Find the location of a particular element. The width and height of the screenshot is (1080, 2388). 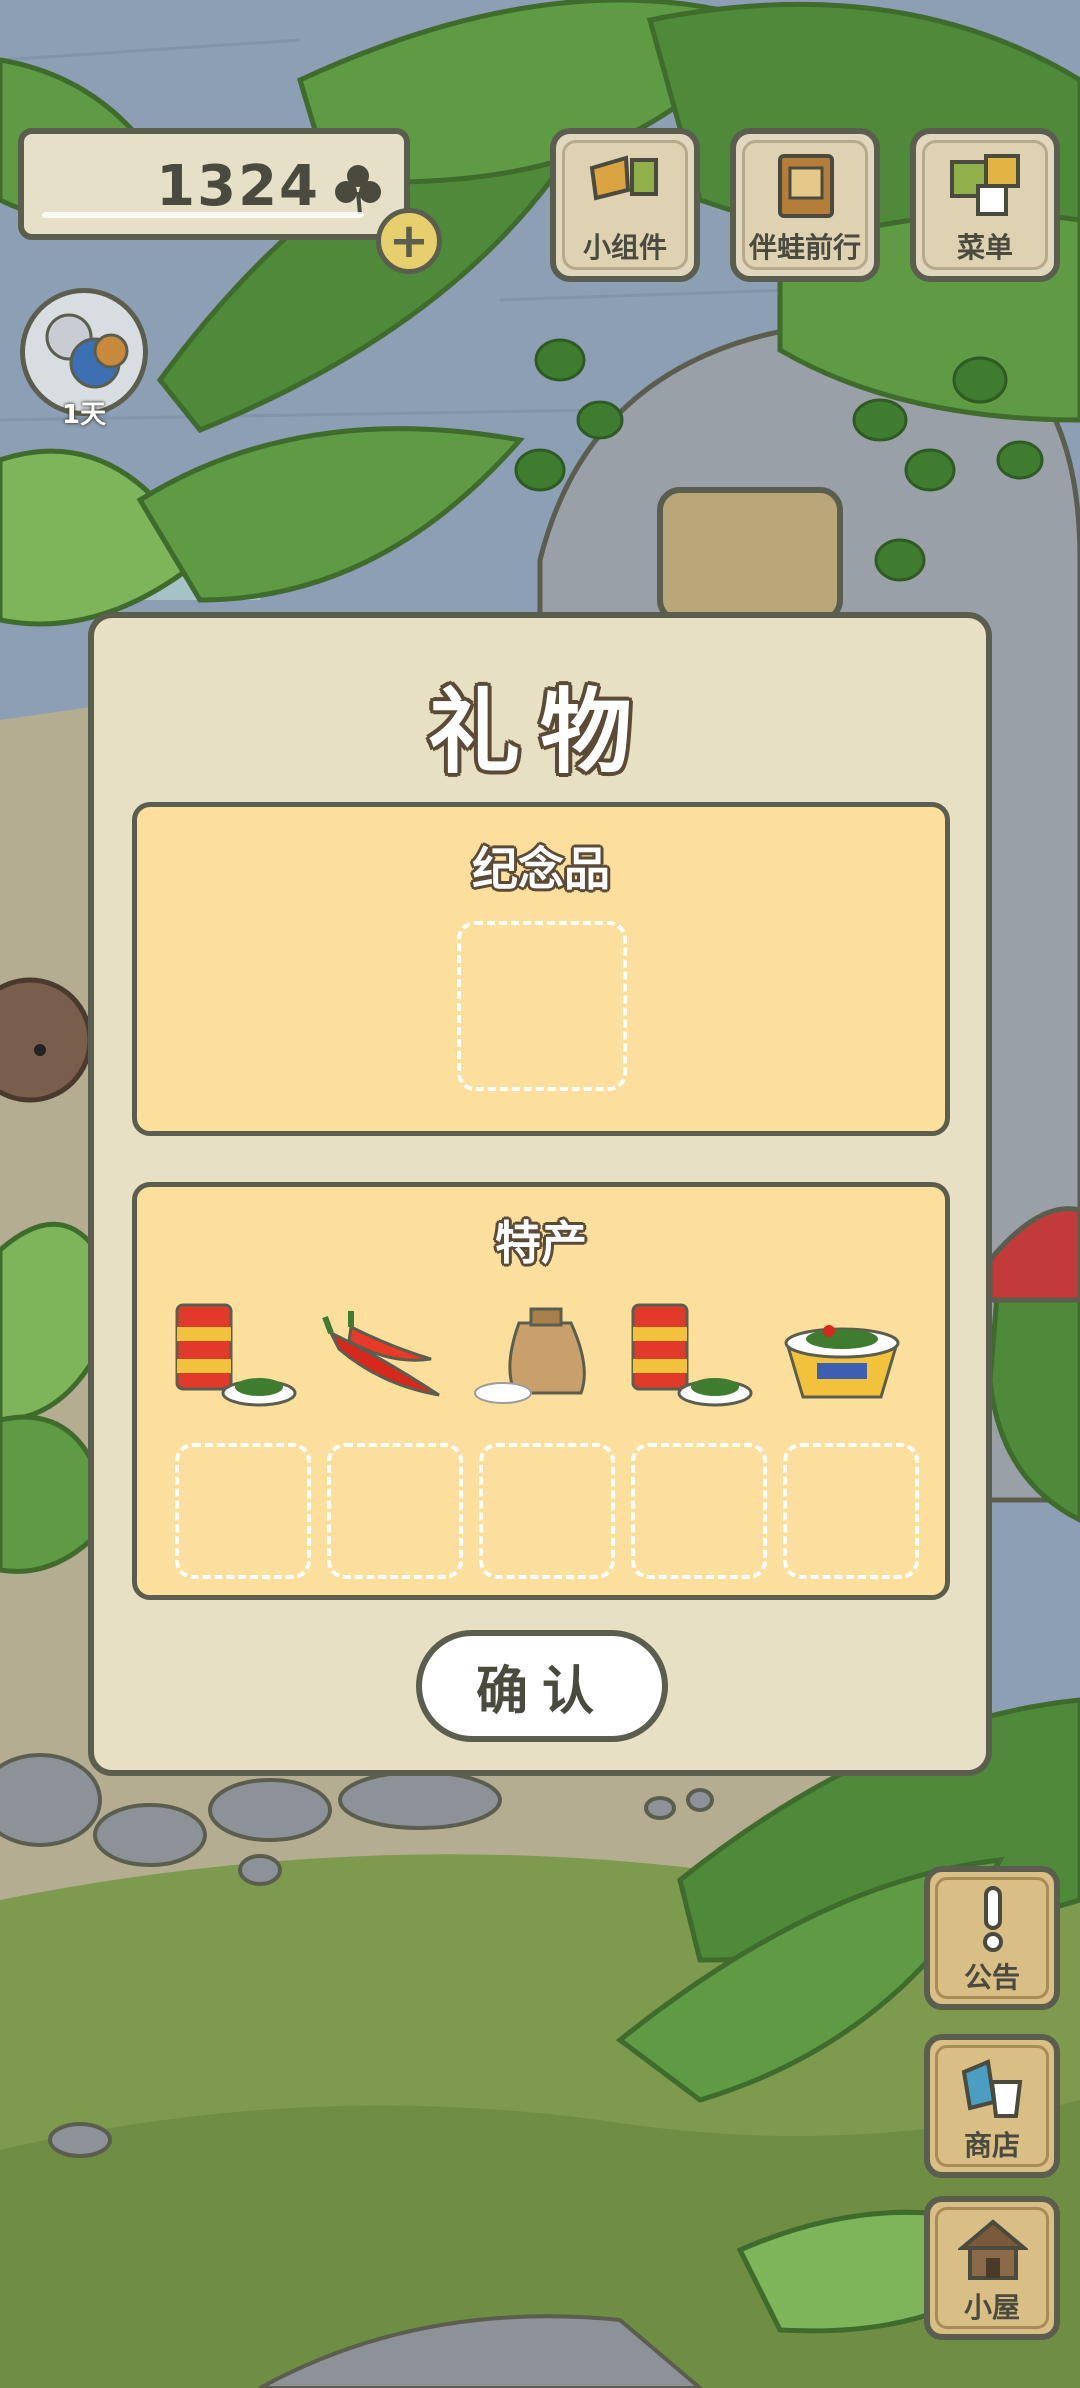

plus-icon: + is located at coordinates (409, 241).